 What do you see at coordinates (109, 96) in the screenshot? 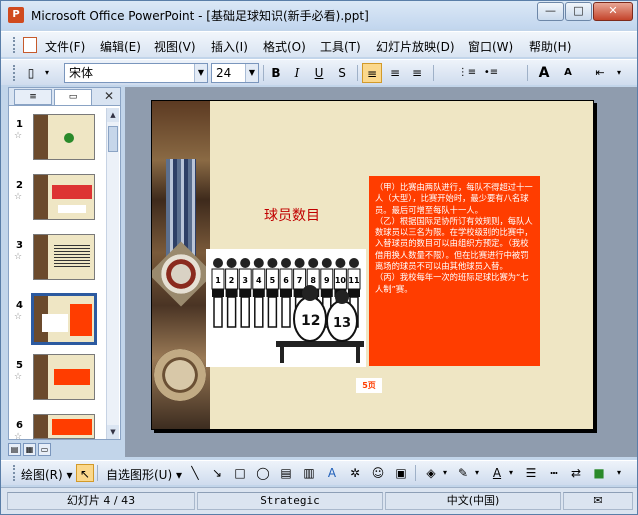
I see `close-icon: ✕` at bounding box center [109, 96].